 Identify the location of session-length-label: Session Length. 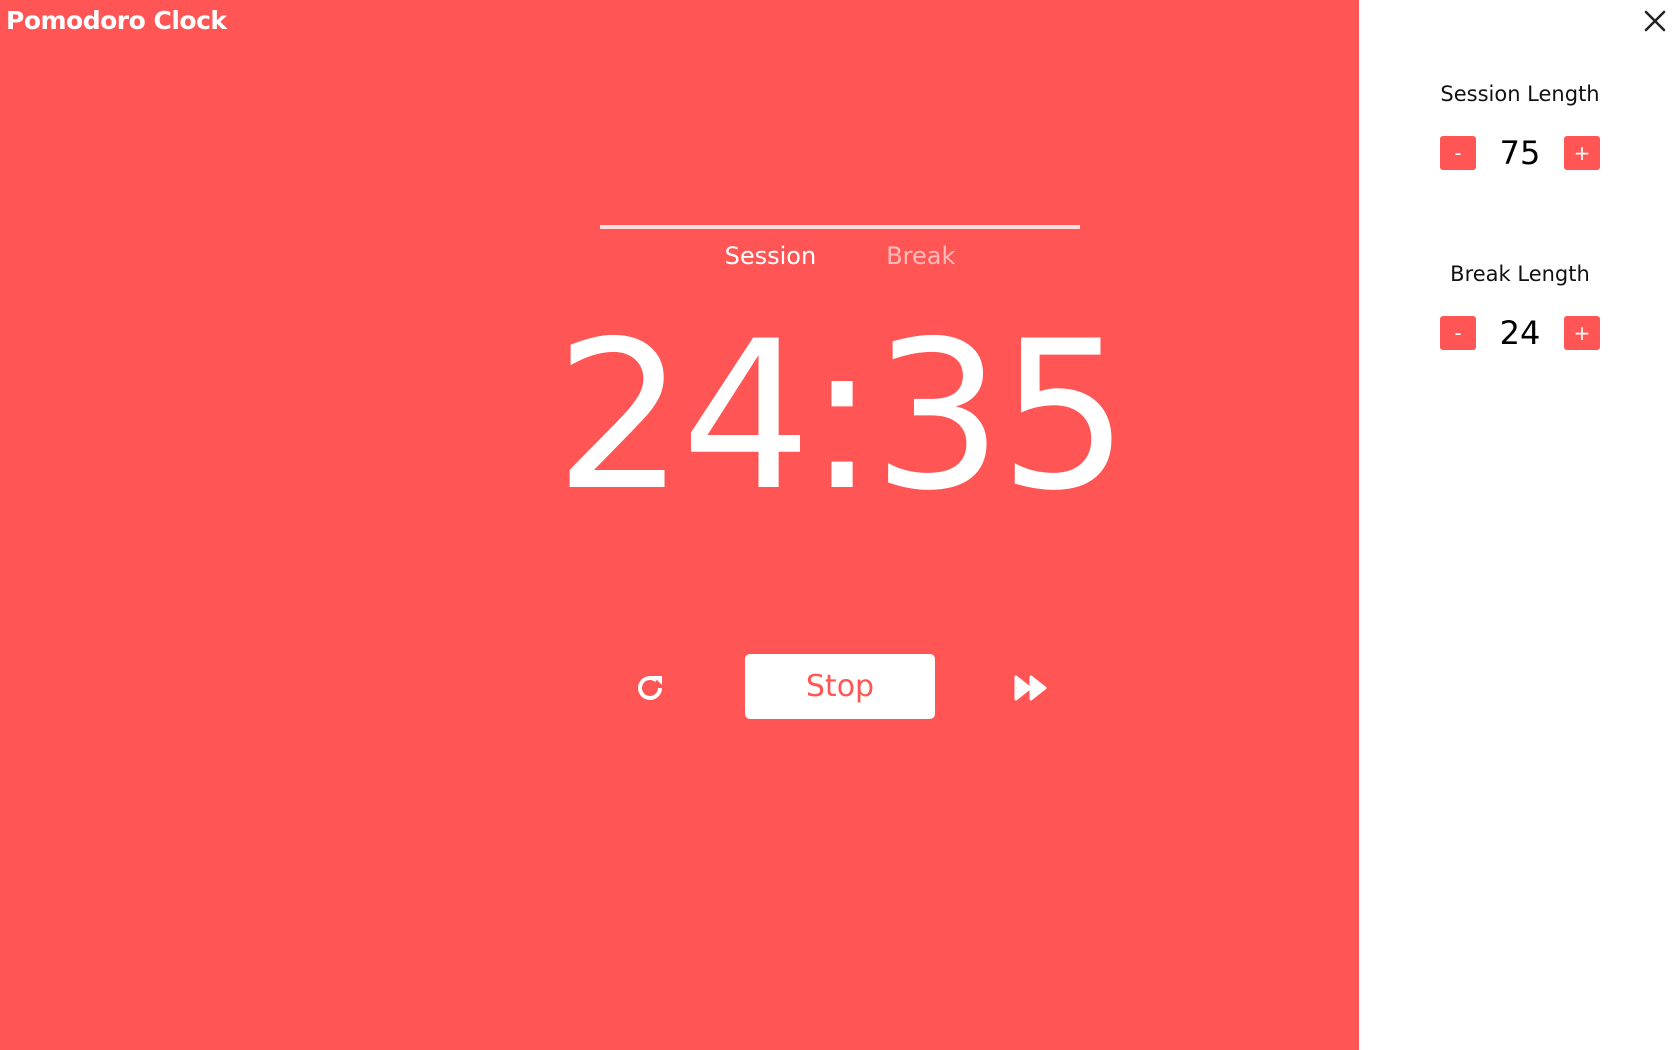
(1520, 94).